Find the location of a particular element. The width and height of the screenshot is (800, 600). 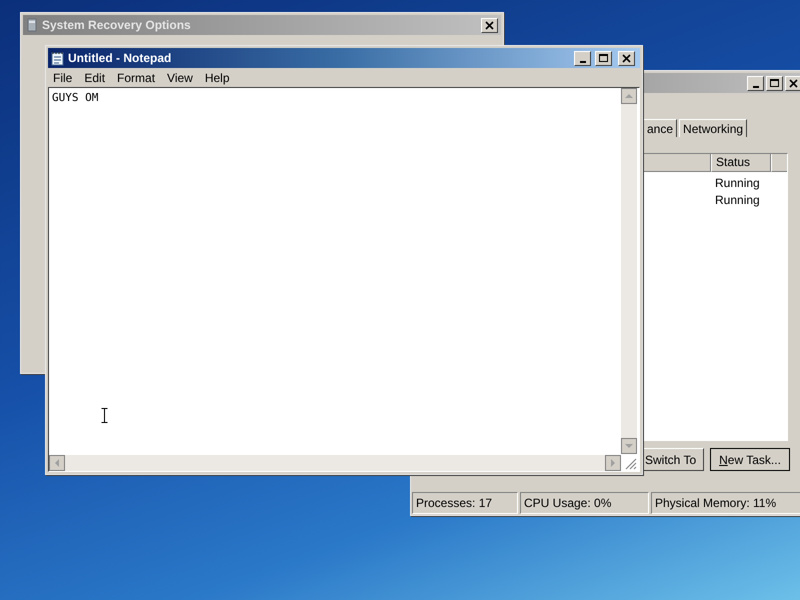

menu-item: Help is located at coordinates (217, 77).